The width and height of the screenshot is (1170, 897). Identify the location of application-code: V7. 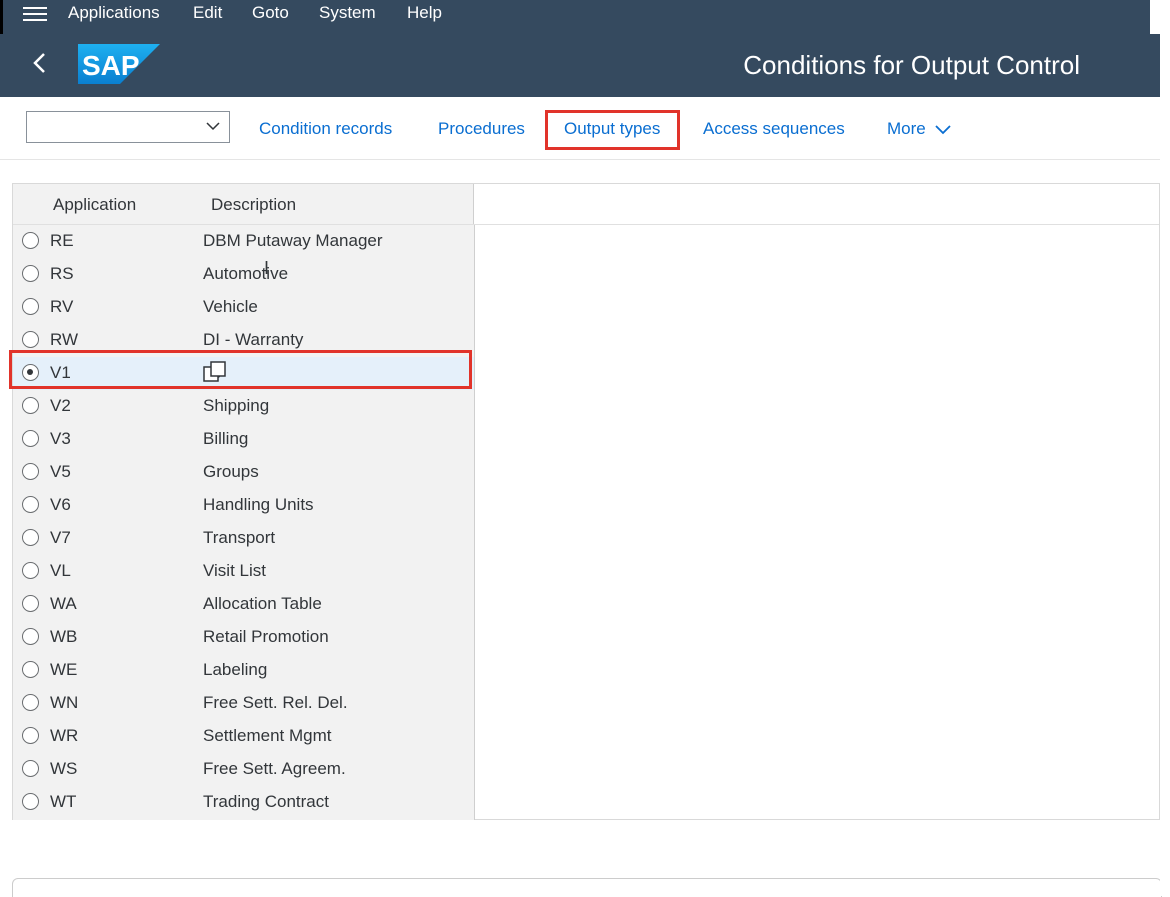
(60, 537).